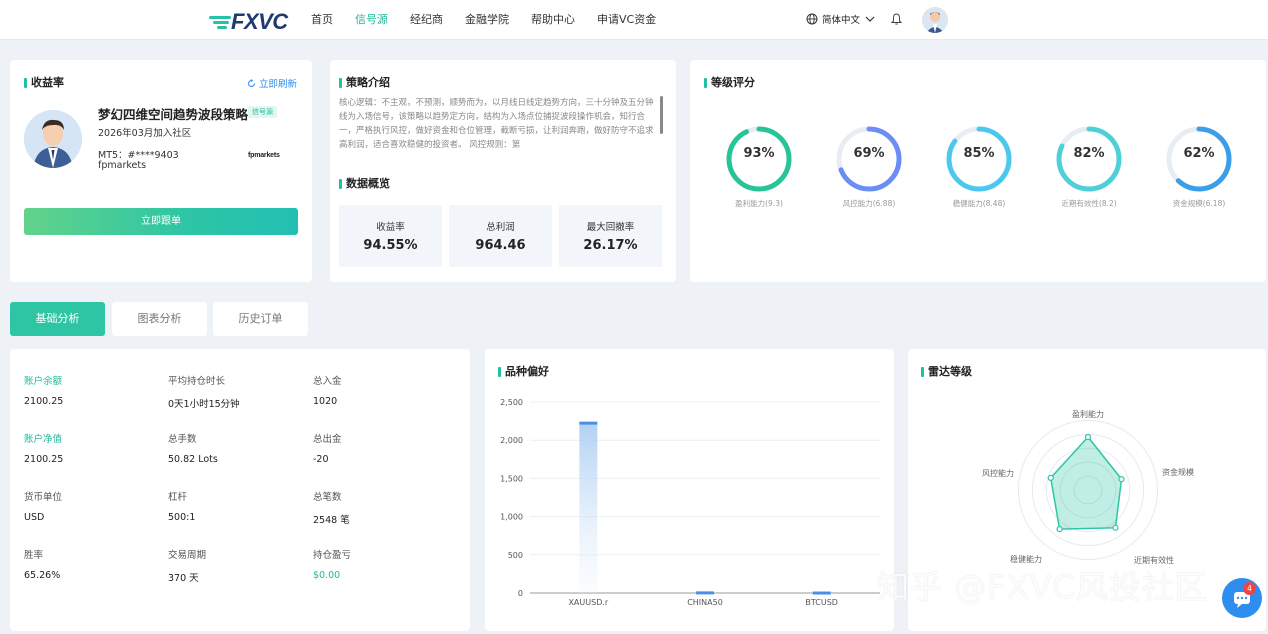  What do you see at coordinates (812, 19) in the screenshot?
I see `globe-icon` at bounding box center [812, 19].